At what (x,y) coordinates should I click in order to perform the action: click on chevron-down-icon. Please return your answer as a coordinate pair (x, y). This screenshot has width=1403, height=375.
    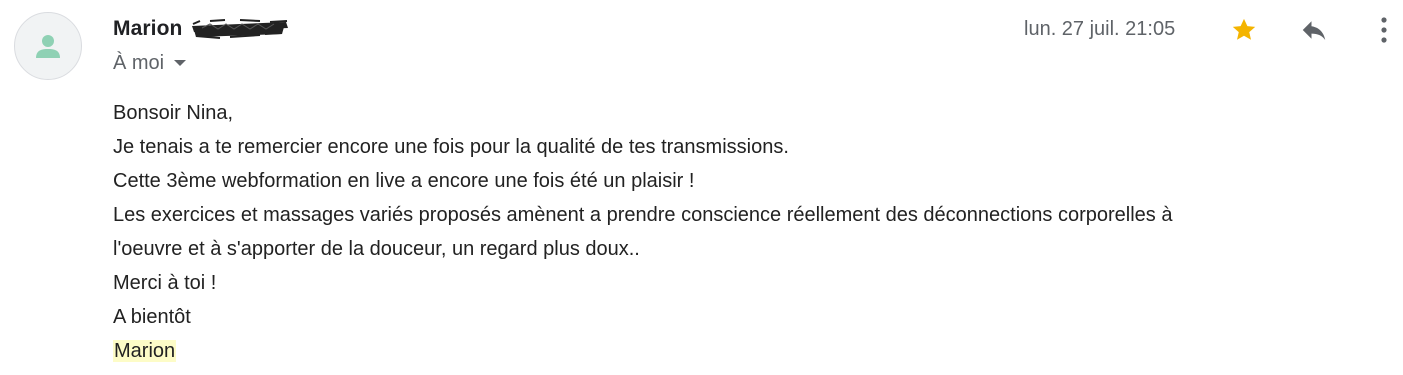
    Looking at the image, I should click on (180, 63).